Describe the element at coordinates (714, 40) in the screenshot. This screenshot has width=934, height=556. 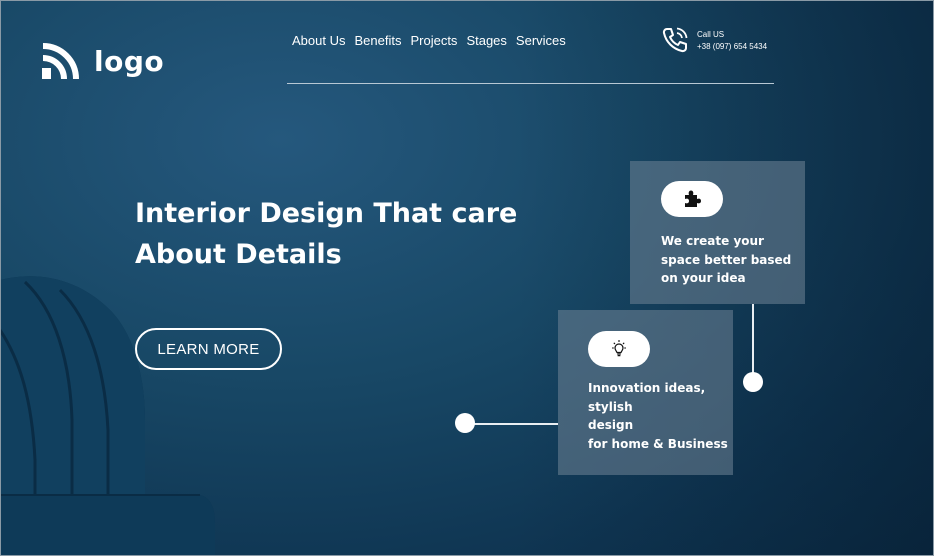
I see `call-us-contact: Call US +38 (097) 654 5434` at that location.